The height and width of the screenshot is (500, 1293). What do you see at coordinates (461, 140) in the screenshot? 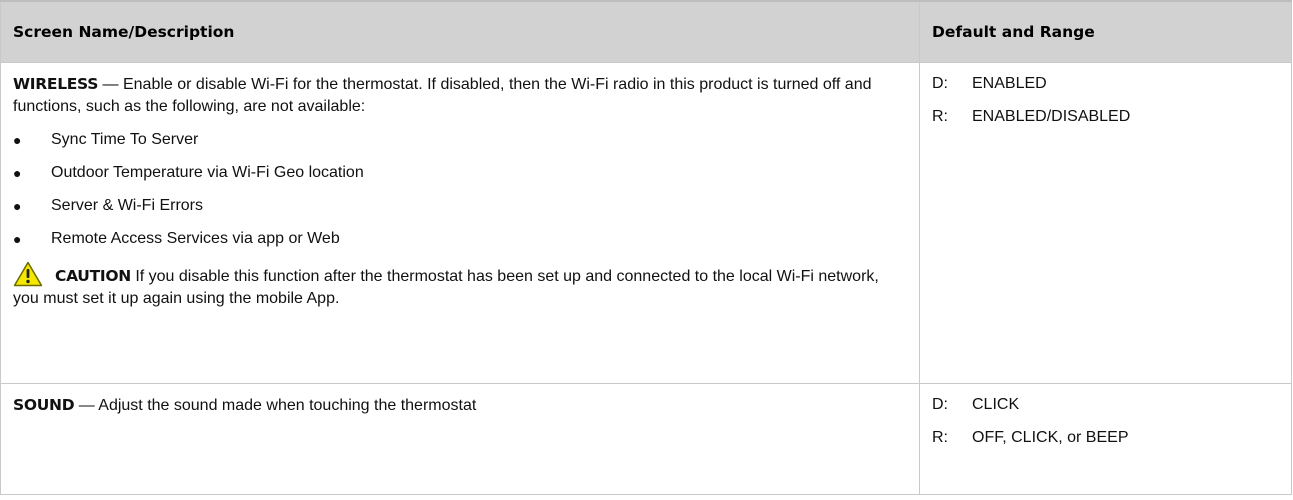
I see `list-item: ● Sync Time To Server` at bounding box center [461, 140].